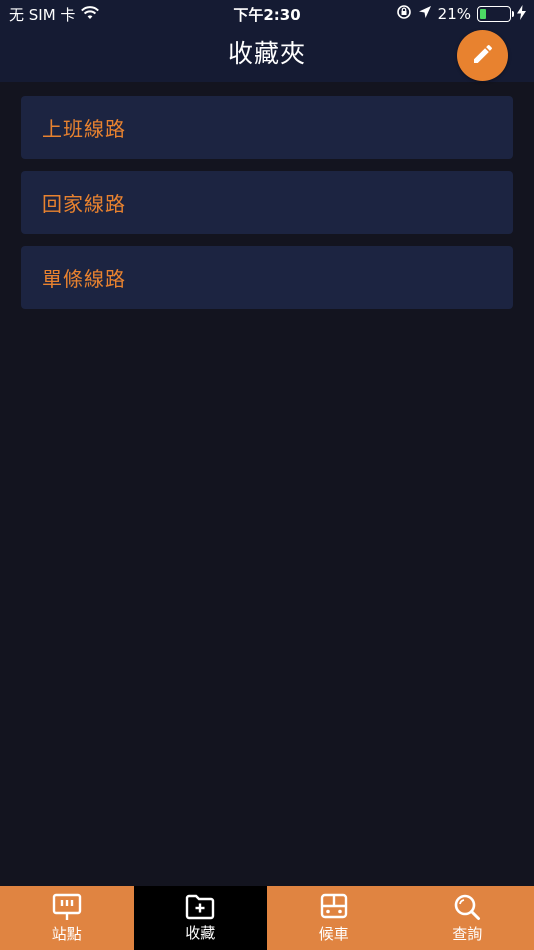  I want to click on search-icon, so click(467, 907).